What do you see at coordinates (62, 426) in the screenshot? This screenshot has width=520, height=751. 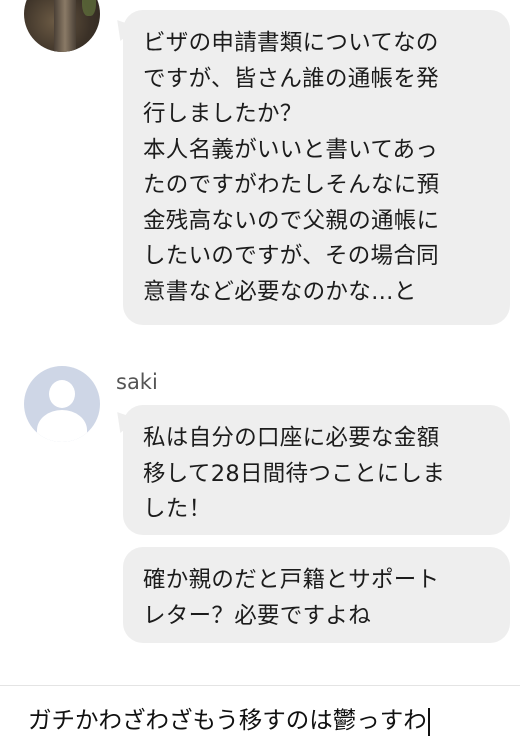 I see `avatar-body` at bounding box center [62, 426].